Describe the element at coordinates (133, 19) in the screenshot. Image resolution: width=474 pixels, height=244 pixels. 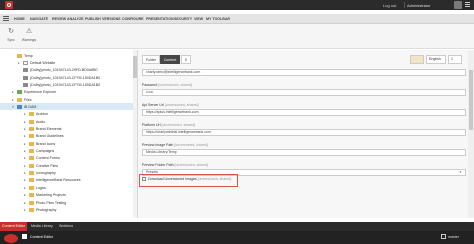
I see `tab-configure: CONFIGURE` at that location.